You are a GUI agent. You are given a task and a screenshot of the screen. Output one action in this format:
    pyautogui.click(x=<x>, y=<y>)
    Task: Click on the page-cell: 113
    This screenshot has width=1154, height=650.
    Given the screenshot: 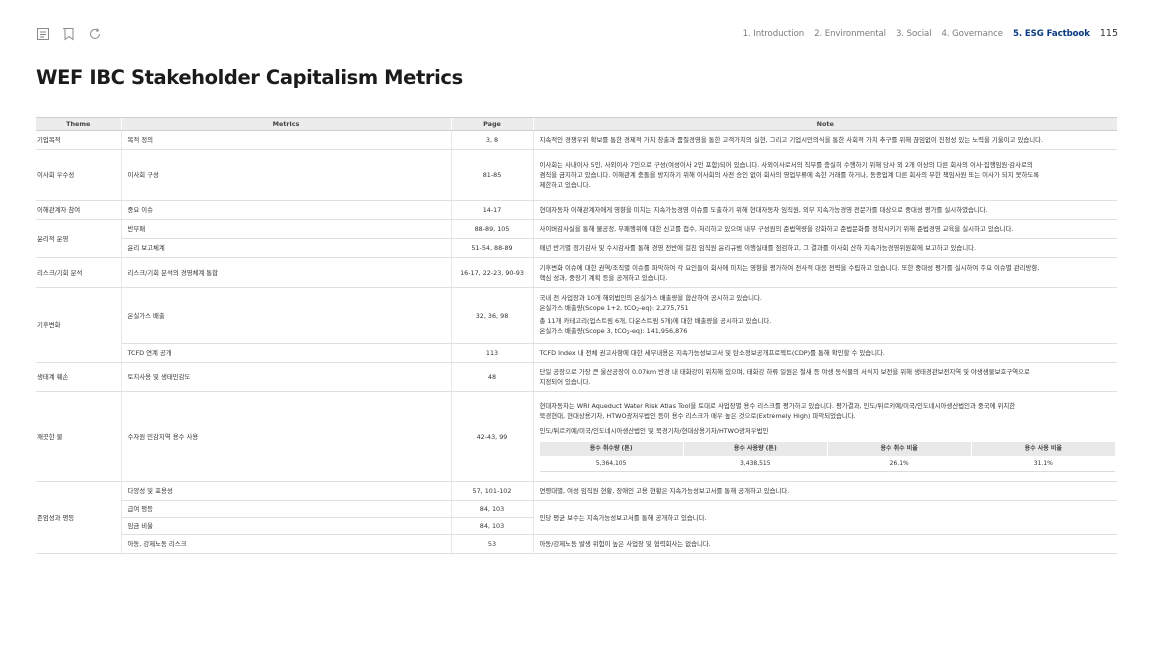 What is the action you would take?
    pyautogui.click(x=492, y=353)
    